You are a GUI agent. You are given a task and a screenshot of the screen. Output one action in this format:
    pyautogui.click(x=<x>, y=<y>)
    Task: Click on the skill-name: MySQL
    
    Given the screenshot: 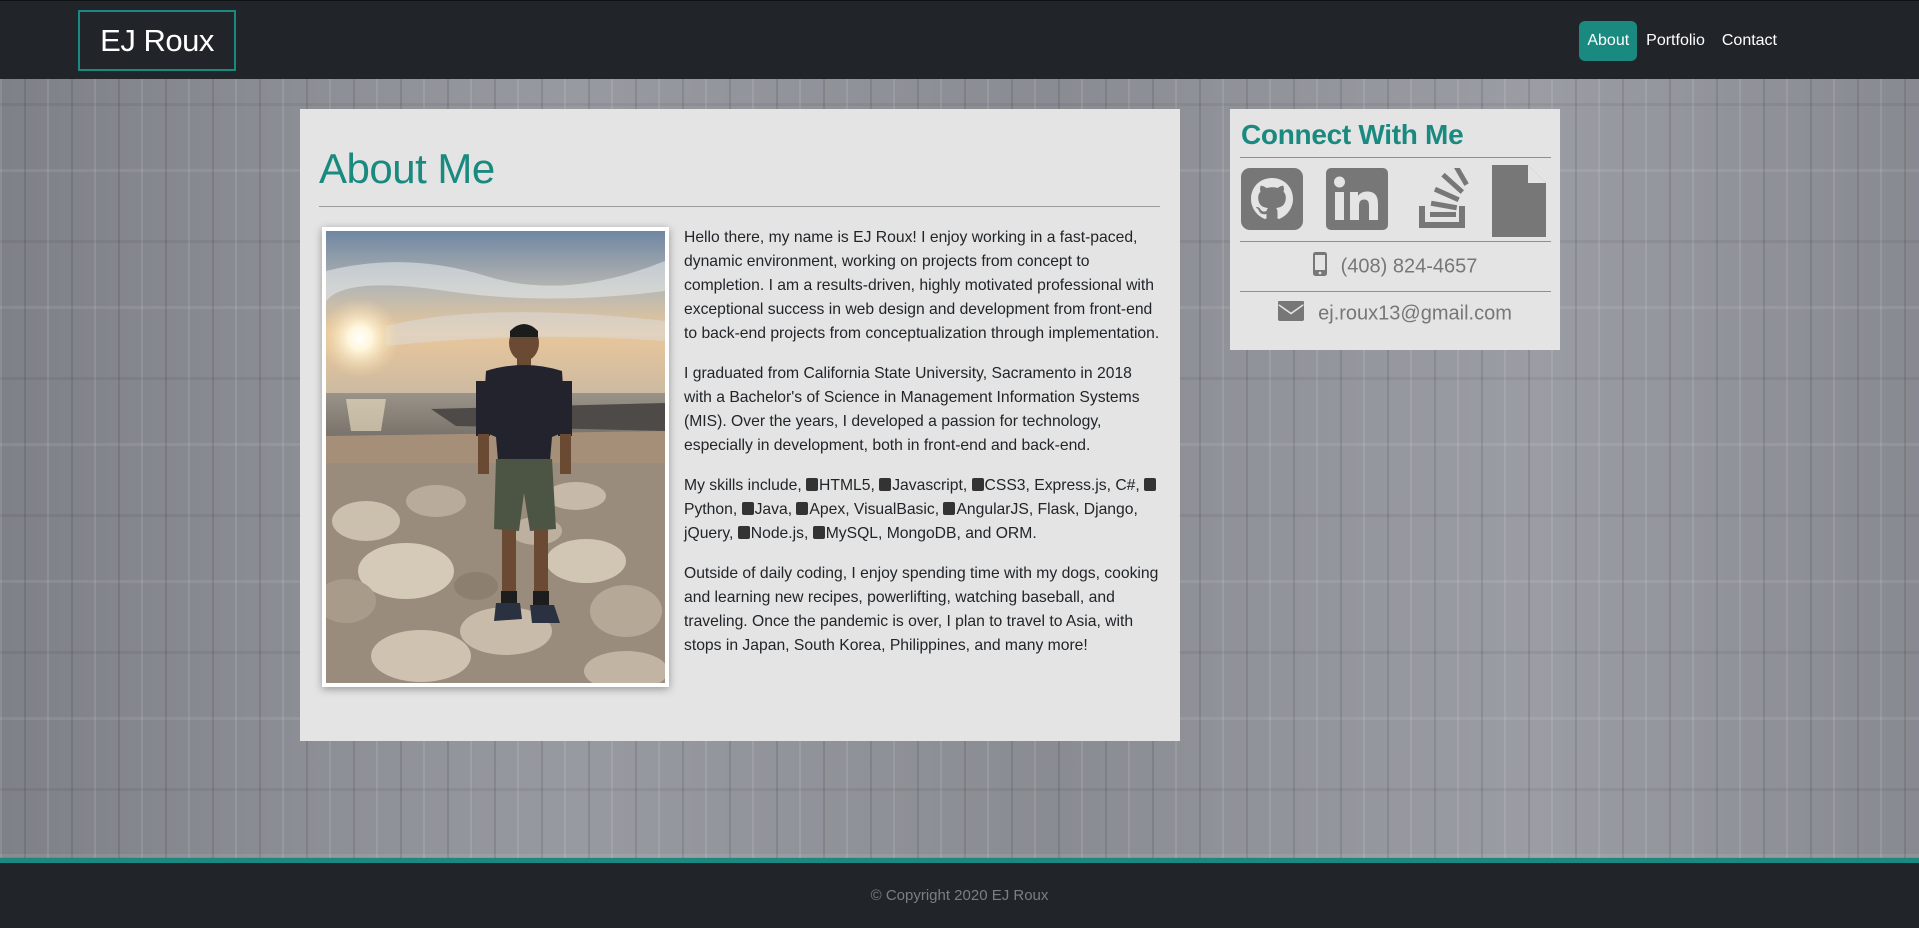 What is the action you would take?
    pyautogui.click(x=851, y=533)
    